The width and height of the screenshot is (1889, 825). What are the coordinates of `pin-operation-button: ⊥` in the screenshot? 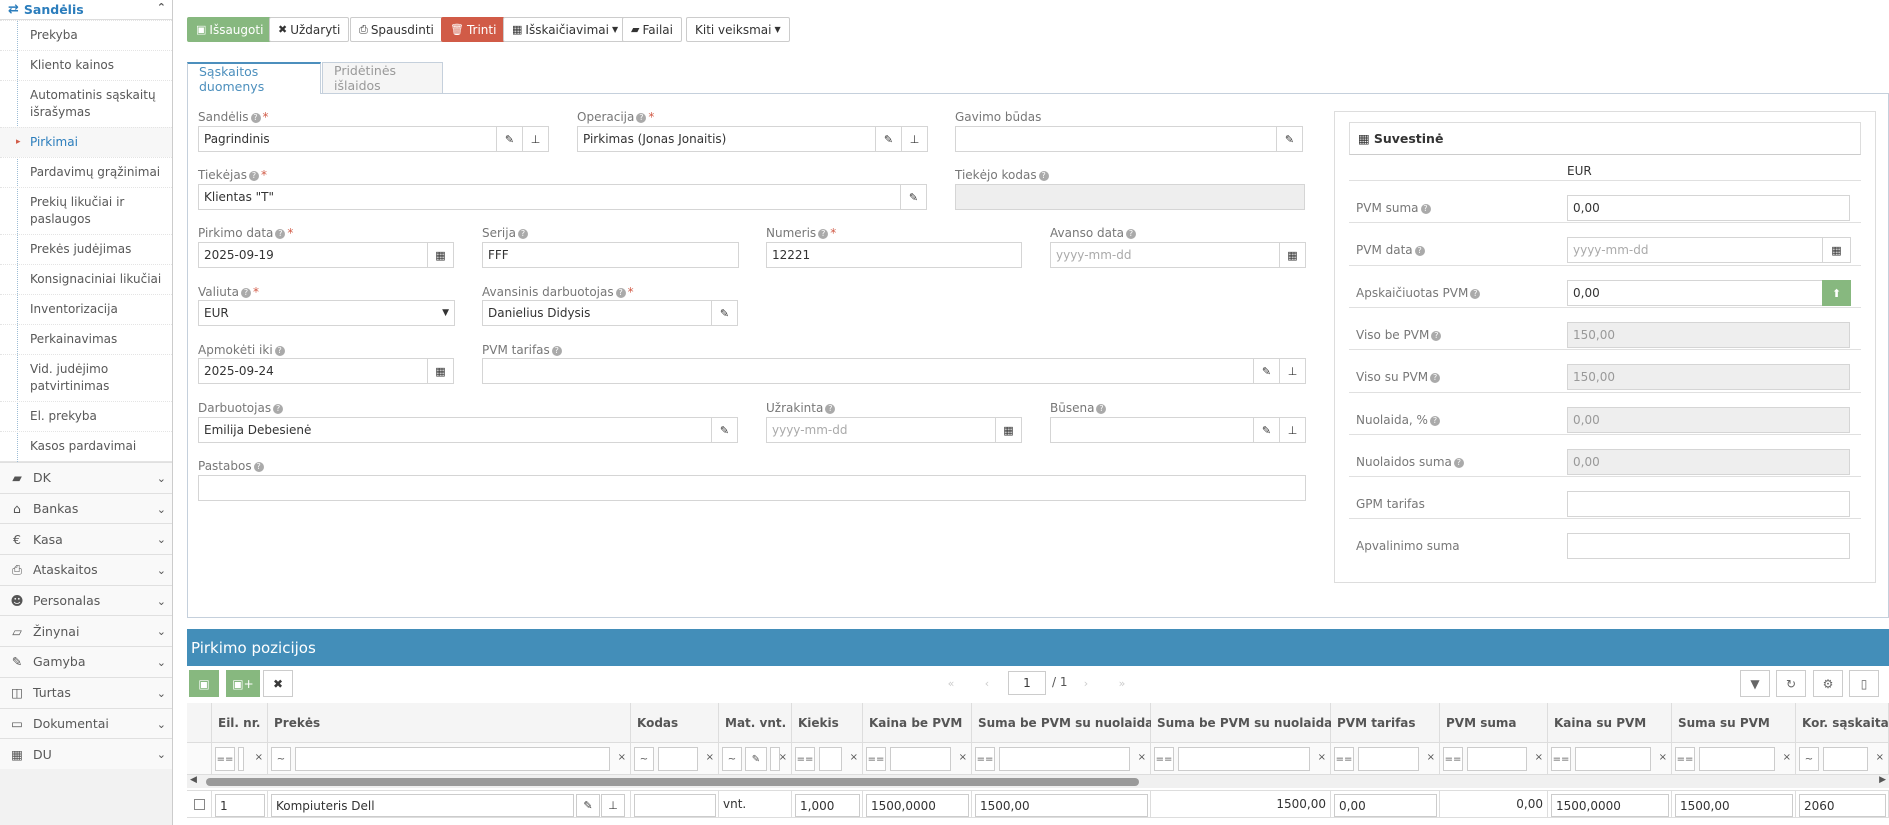 It's located at (914, 139).